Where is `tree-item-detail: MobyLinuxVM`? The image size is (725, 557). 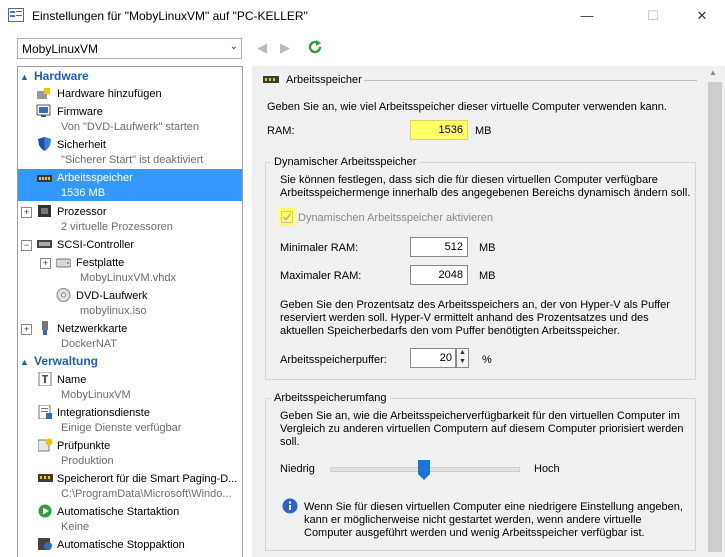 tree-item-detail: MobyLinuxVM is located at coordinates (96, 395).